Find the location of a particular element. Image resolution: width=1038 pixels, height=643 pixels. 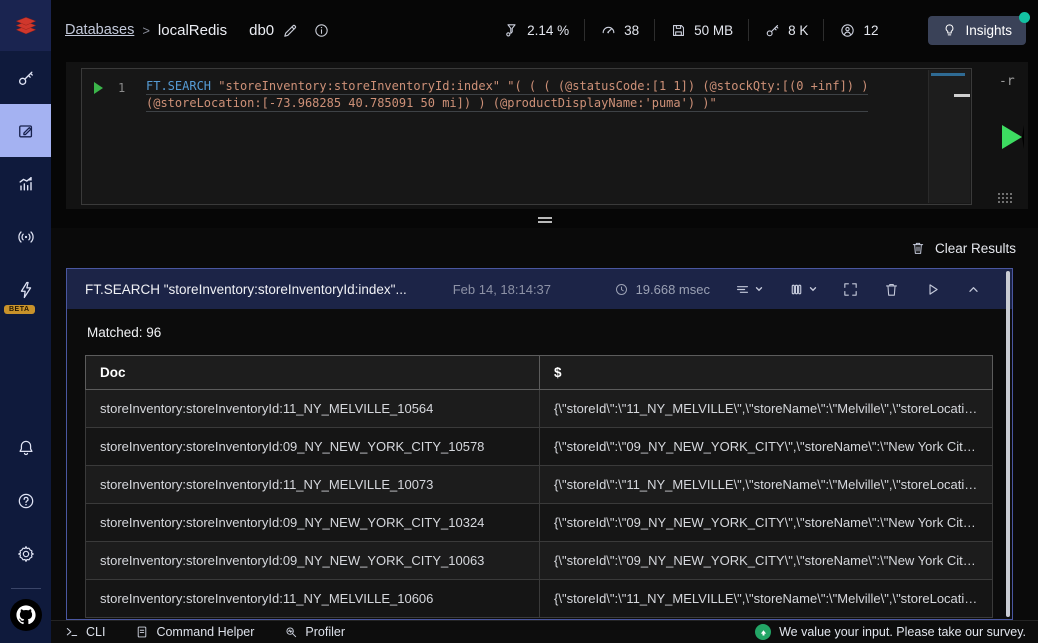

editor-resize-handle is located at coordinates (1006, 199).